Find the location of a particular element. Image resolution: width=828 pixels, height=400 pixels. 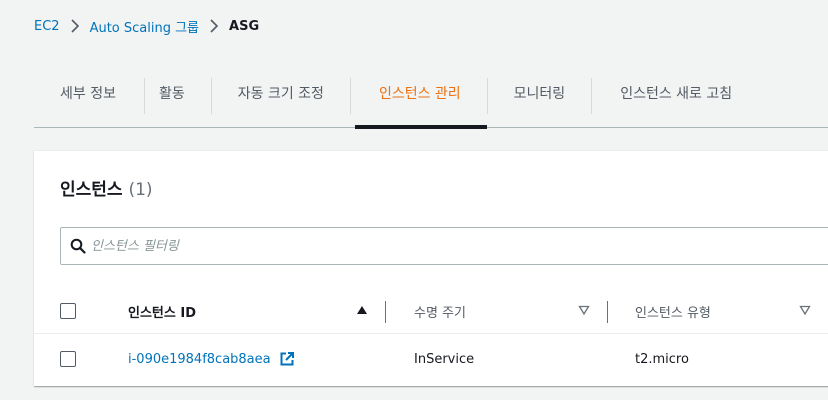

select-all-checkbox is located at coordinates (68, 311).